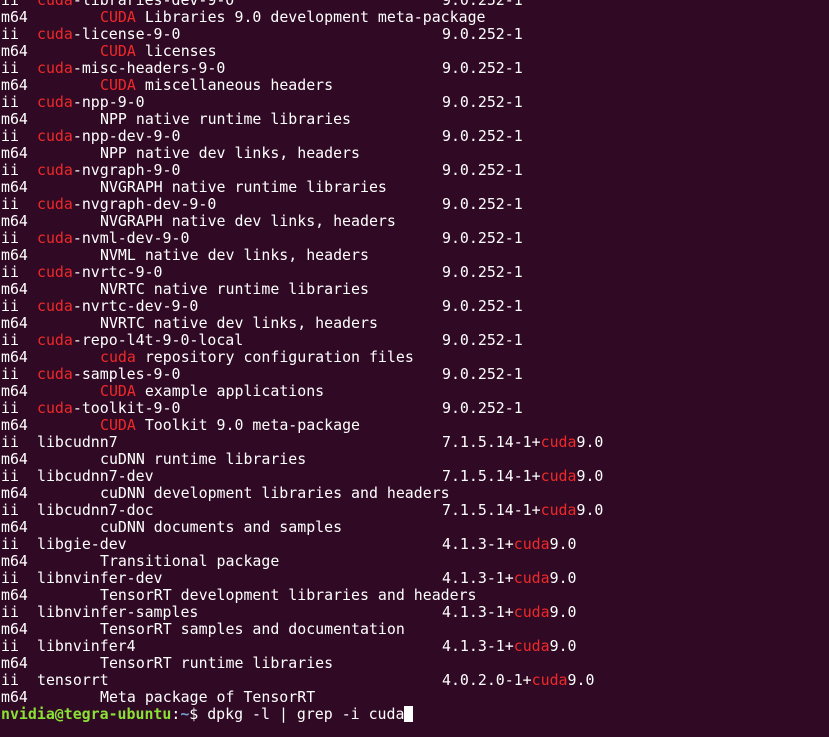 This screenshot has width=829, height=737. Describe the element at coordinates (302, 425) in the screenshot. I see `package-description-row: m64 CUDA Toolkit 9.0 meta-package` at that location.